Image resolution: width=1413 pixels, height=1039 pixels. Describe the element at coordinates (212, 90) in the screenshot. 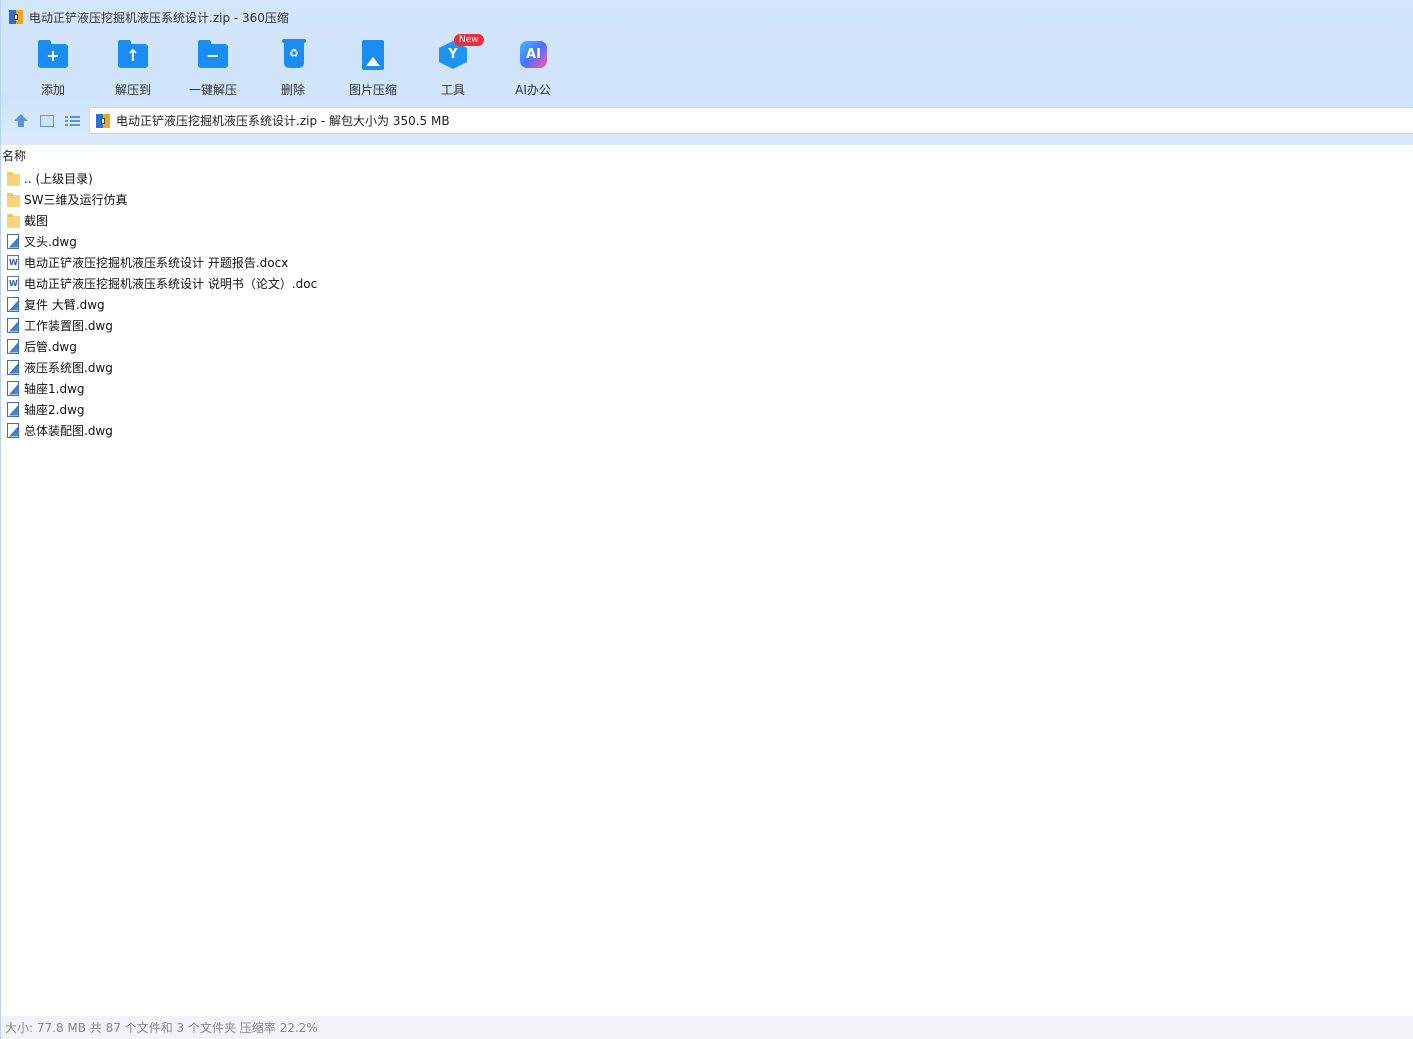

I see `one-click-extract-label: 一键解压` at that location.